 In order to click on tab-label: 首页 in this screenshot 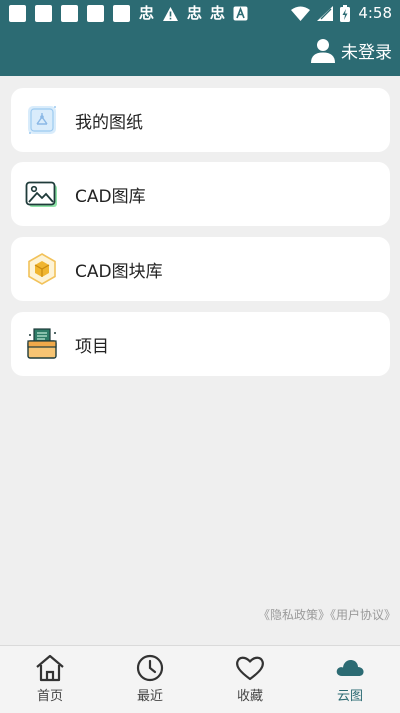, I will do `click(49, 696)`.